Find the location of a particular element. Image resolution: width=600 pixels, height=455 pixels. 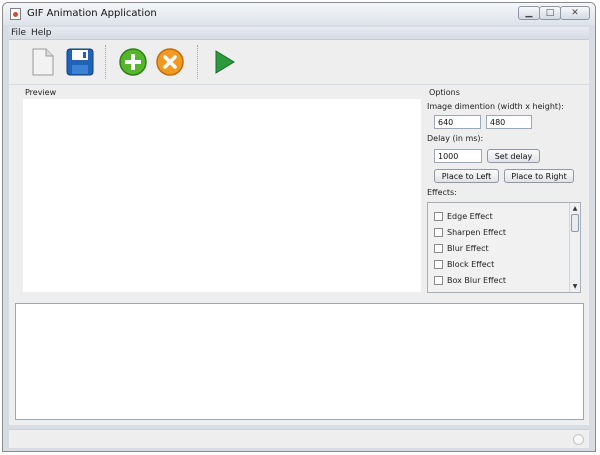

remove-icon is located at coordinates (170, 62).